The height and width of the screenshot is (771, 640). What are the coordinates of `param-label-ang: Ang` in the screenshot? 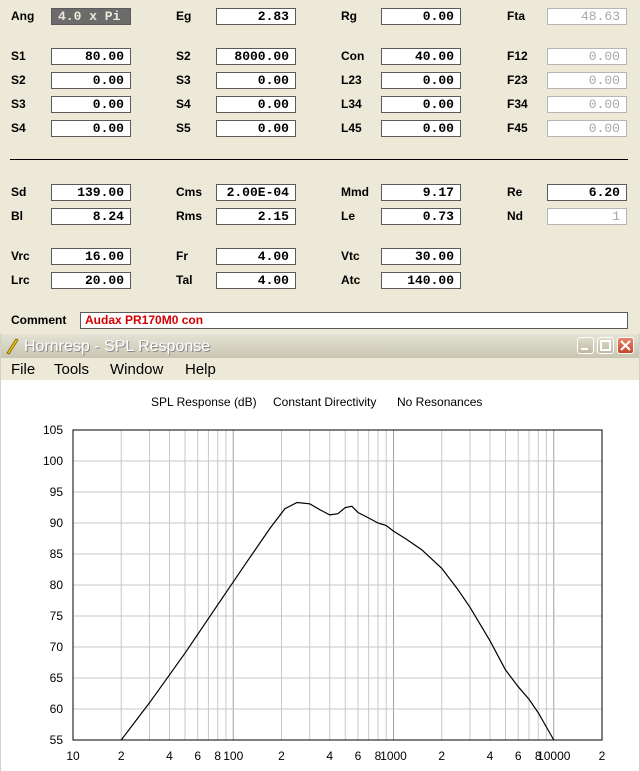 It's located at (23, 16).